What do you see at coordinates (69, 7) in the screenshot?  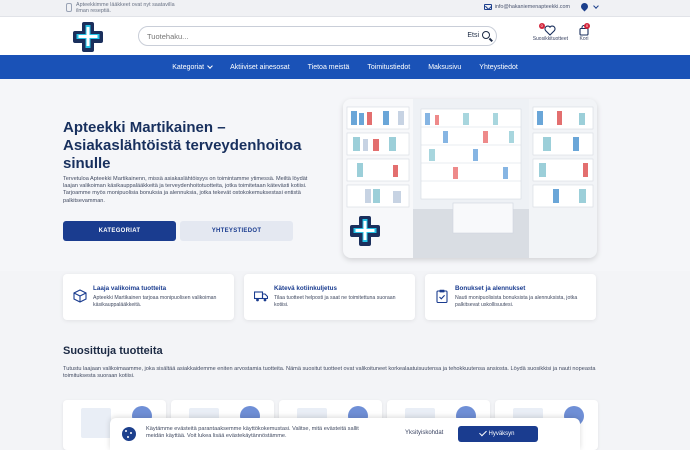 I see `medicine-bottle-icon` at bounding box center [69, 7].